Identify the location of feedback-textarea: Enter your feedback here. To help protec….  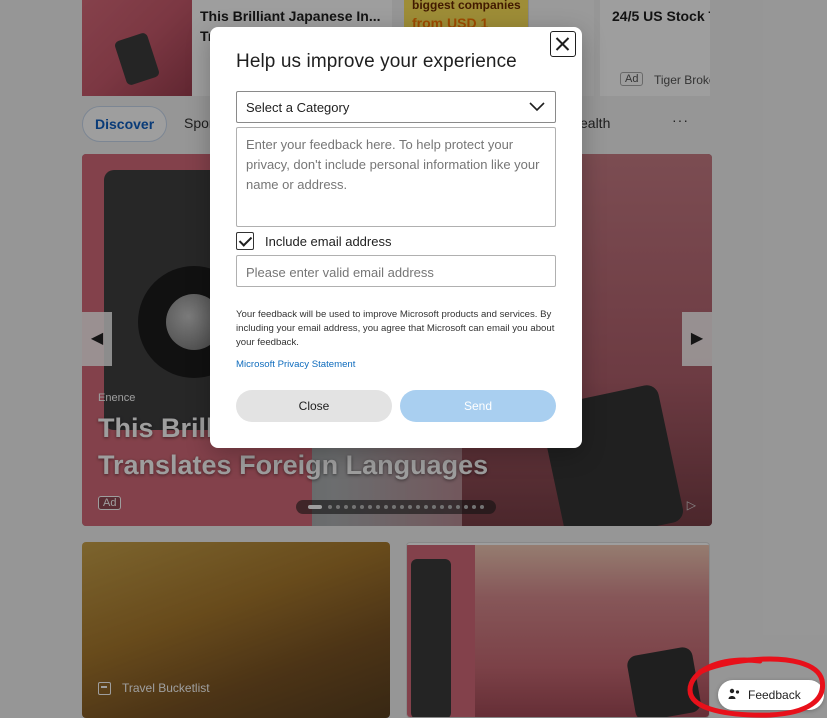
(396, 177).